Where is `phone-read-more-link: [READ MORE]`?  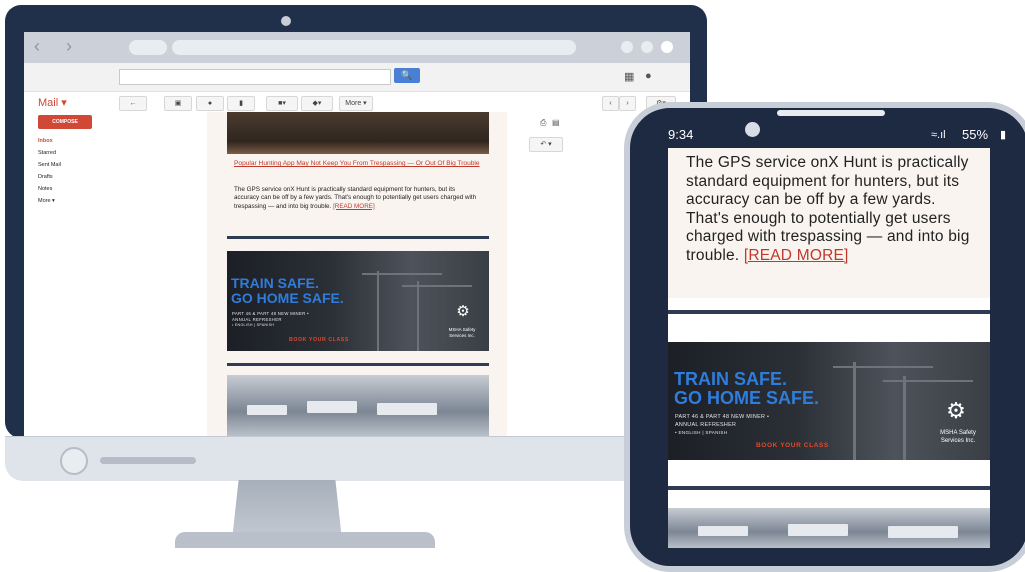 phone-read-more-link: [READ MORE] is located at coordinates (796, 255).